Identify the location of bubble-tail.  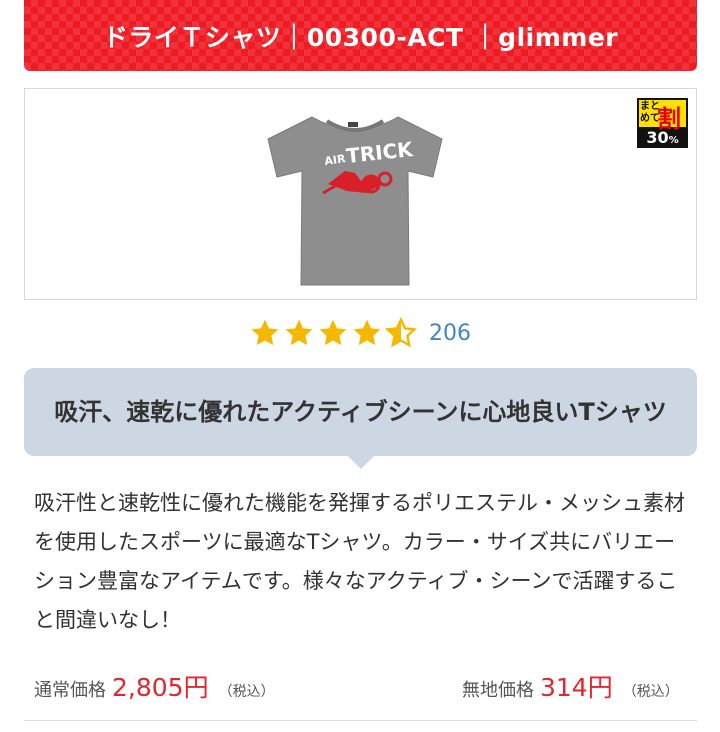
(361, 462).